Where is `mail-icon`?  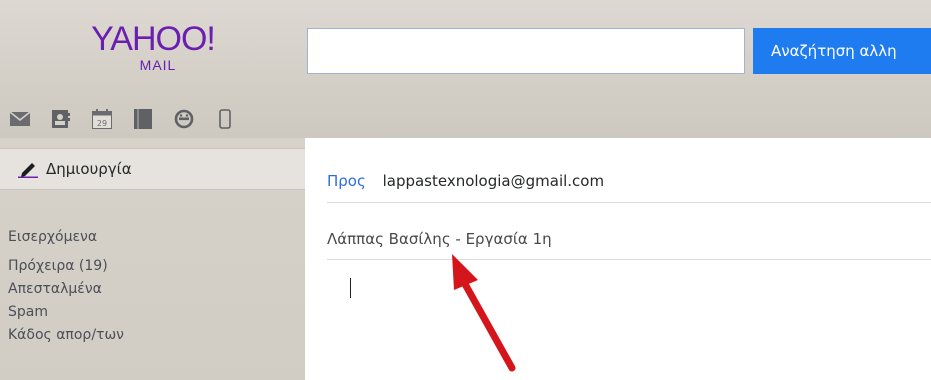 mail-icon is located at coordinates (20, 119).